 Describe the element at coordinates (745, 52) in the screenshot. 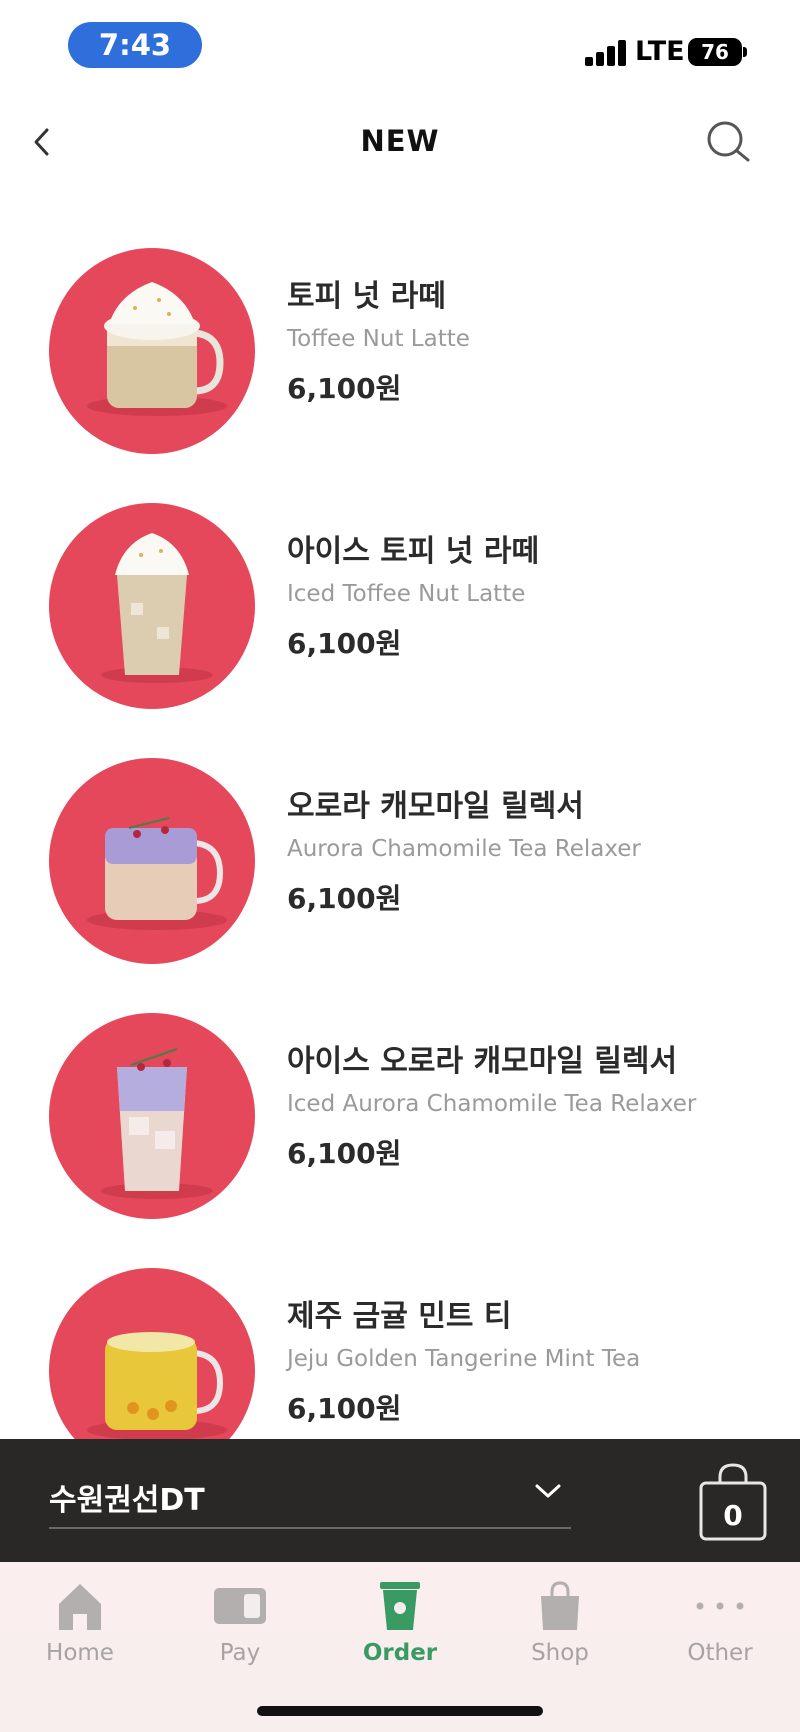

I see `battery-tip` at that location.